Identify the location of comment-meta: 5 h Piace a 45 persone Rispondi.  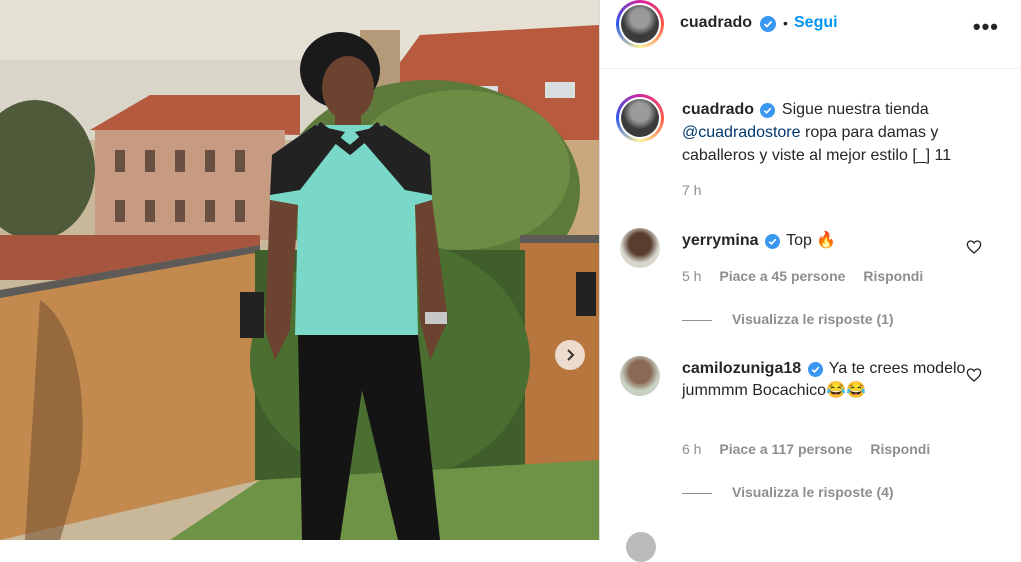
(802, 276).